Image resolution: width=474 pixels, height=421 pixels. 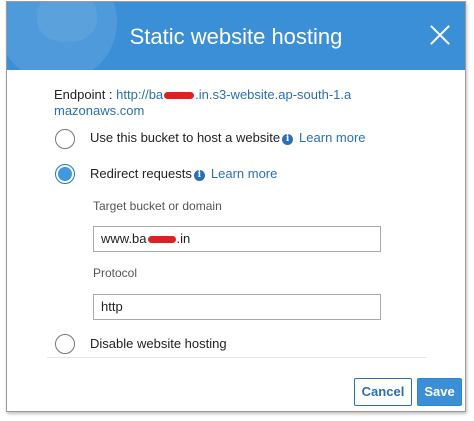 I want to click on learn-more-link-host: Learn more, so click(x=332, y=137).